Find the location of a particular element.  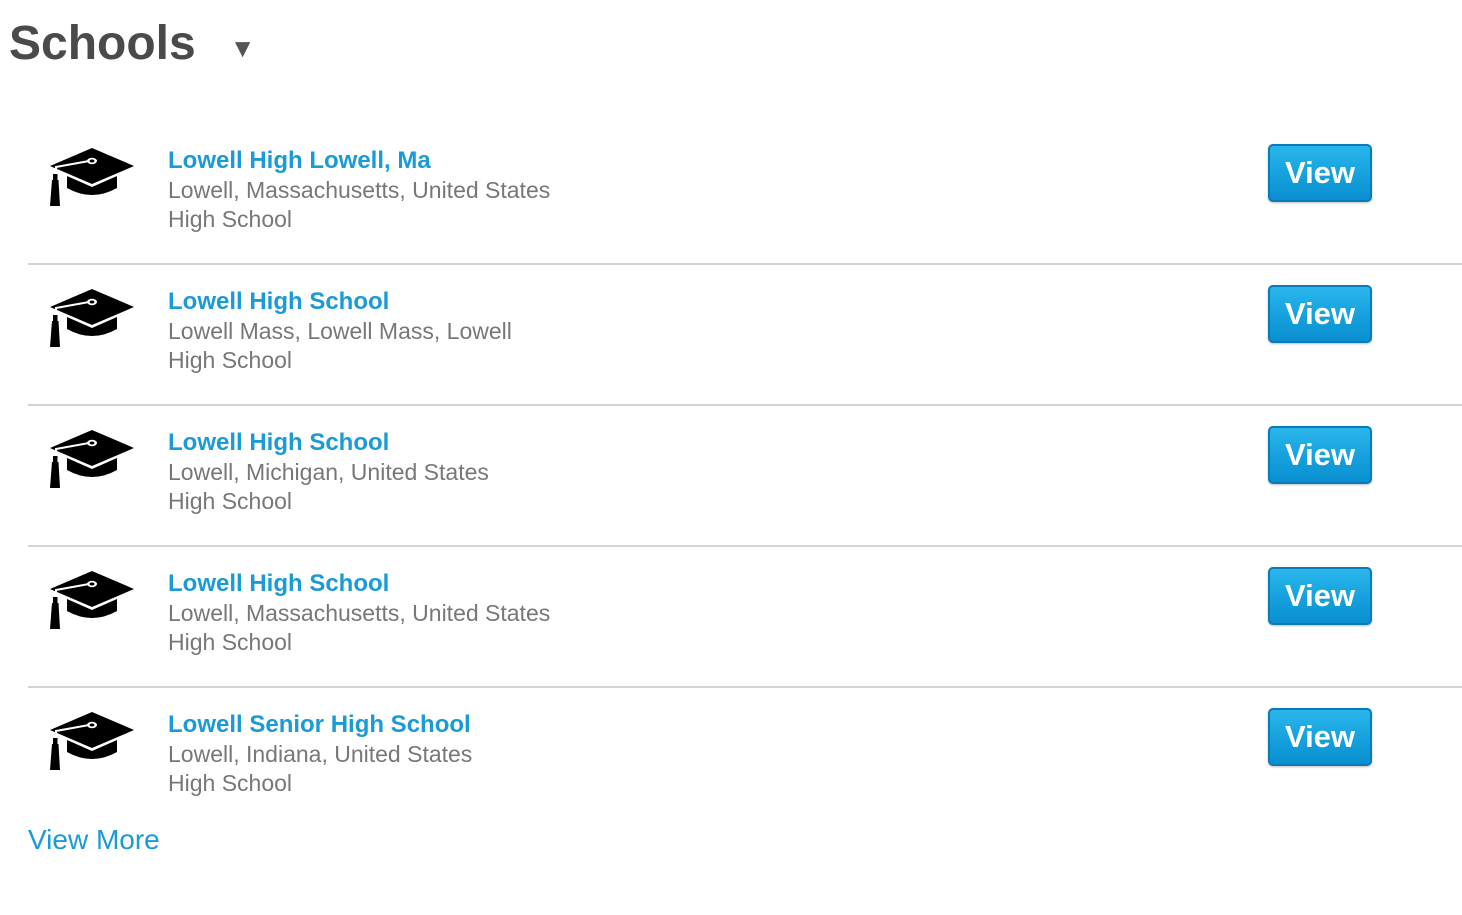

school-name-link: Lowell High Lowell, Ma is located at coordinates (359, 161).